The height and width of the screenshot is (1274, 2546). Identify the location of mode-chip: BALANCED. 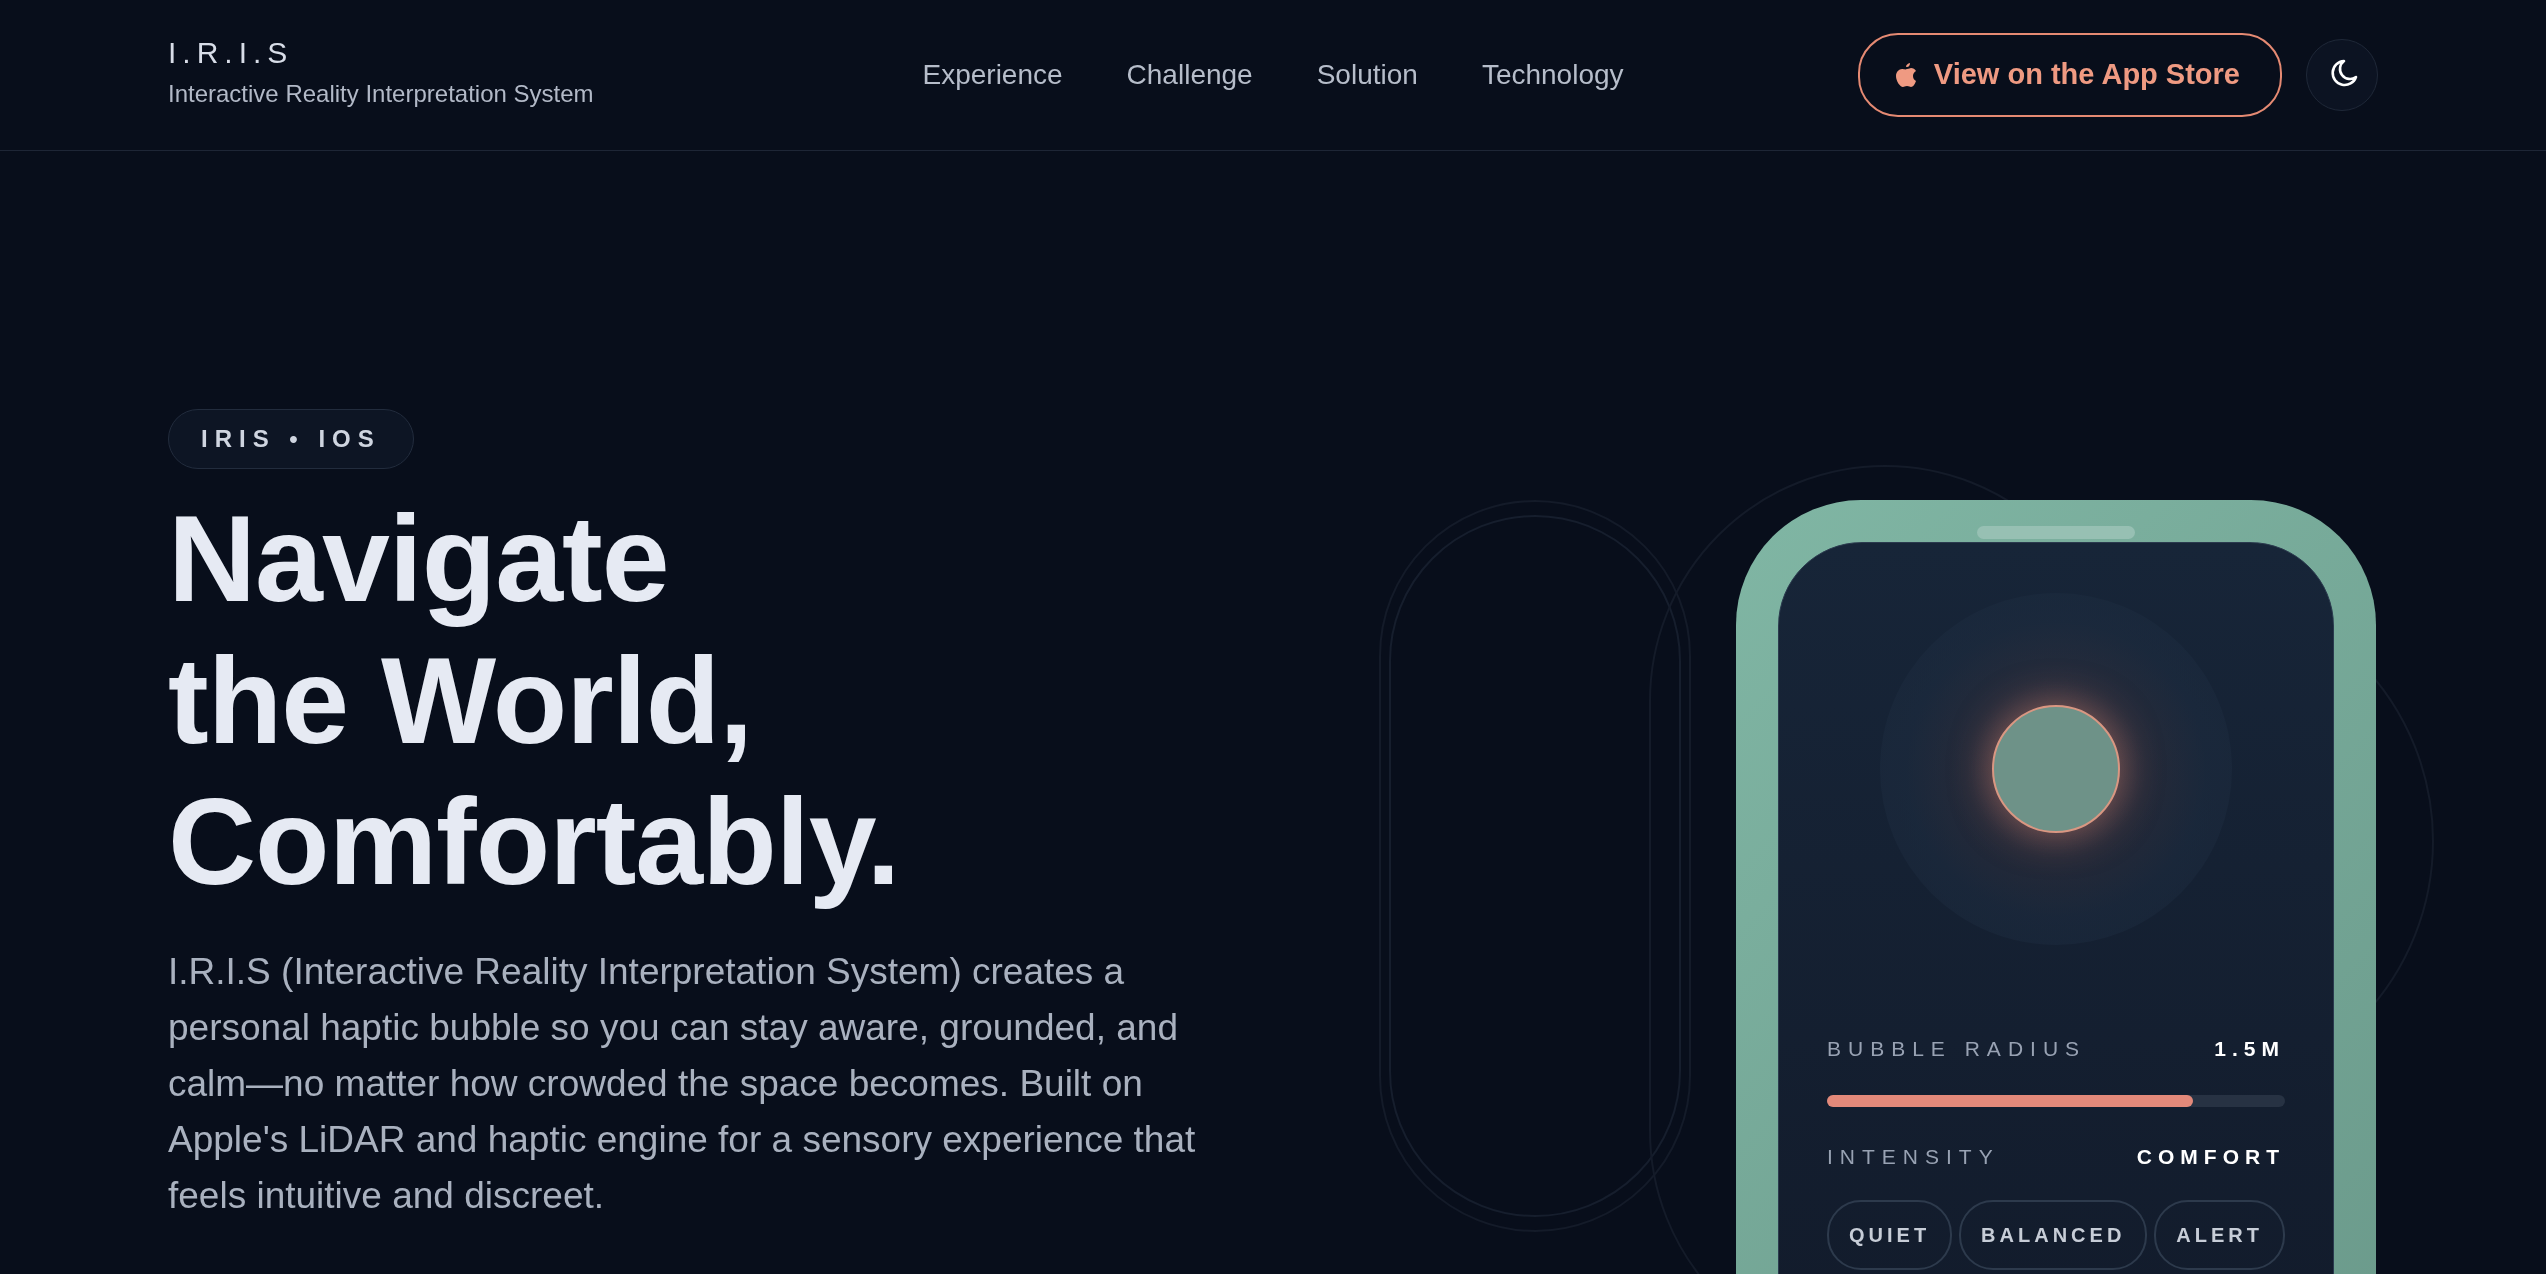
(2053, 1235).